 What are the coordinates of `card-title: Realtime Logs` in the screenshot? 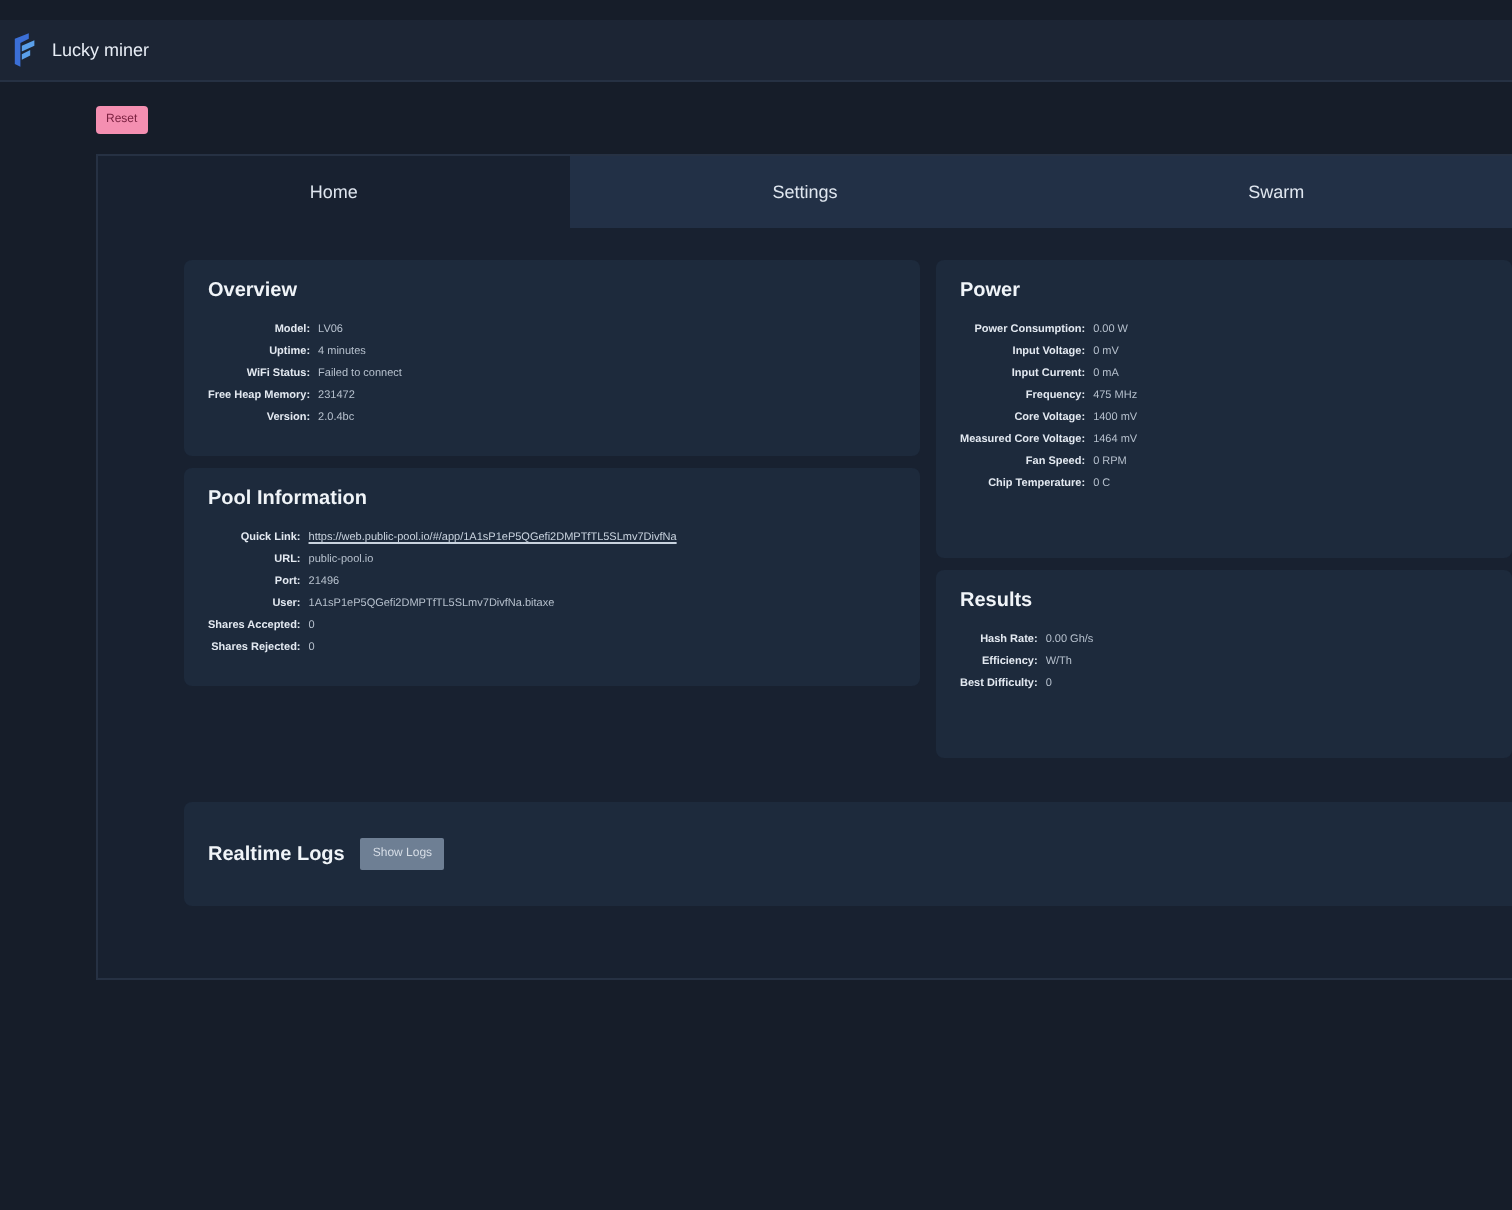 It's located at (276, 854).